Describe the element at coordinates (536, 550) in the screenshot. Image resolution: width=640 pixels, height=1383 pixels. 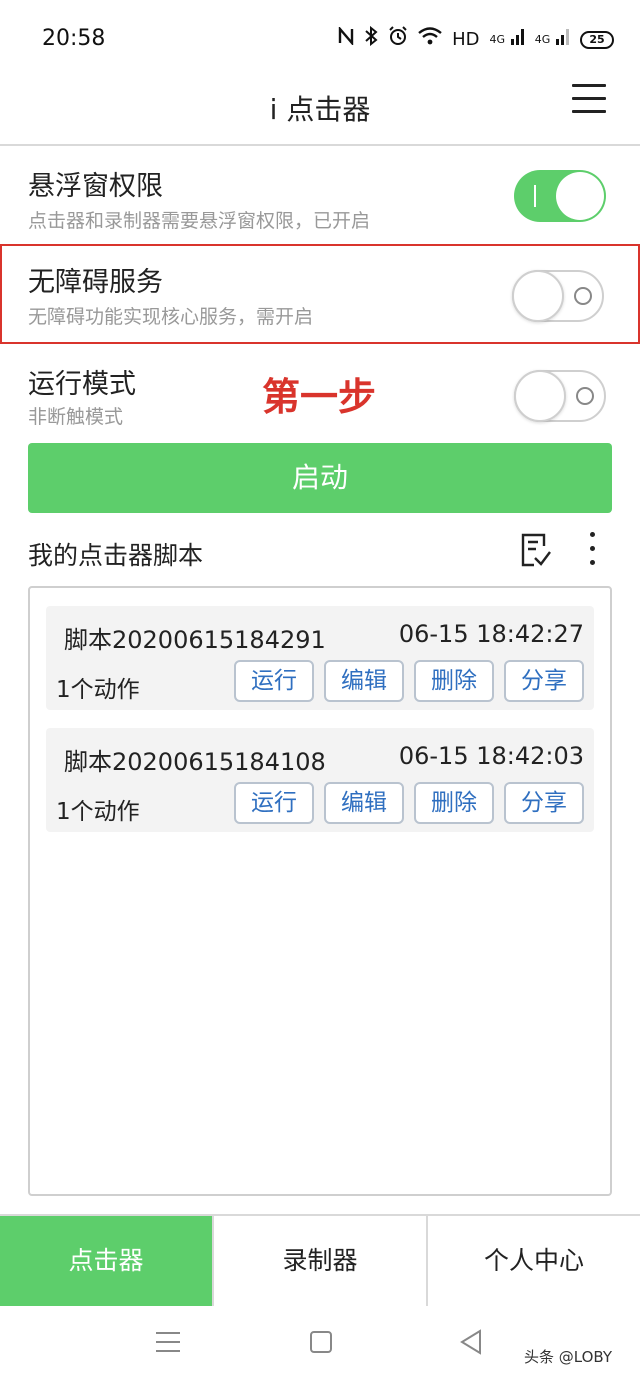
I see `document-check-icon` at that location.